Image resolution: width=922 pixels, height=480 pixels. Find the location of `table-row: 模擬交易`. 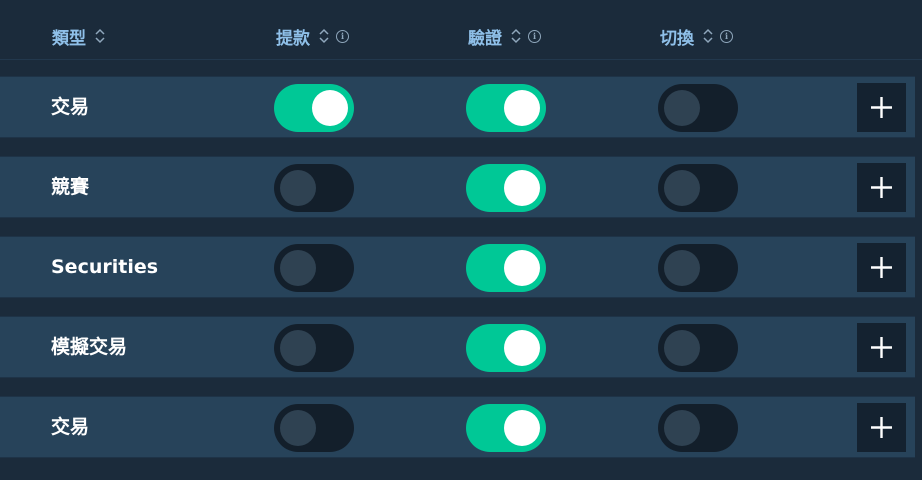

table-row: 模擬交易 is located at coordinates (457, 347).